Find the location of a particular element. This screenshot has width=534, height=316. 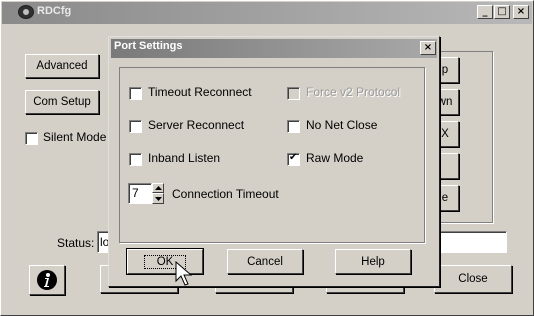

main-title-bar is located at coordinates (267, 13).